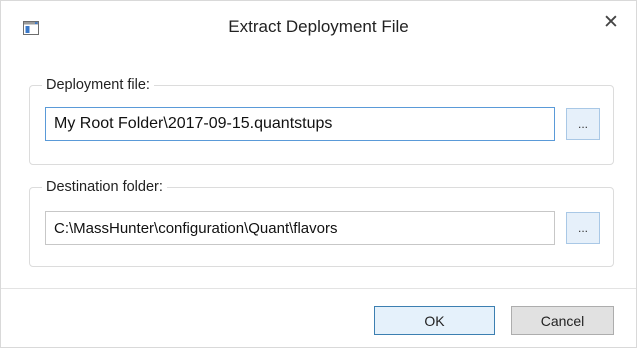 The image size is (637, 348). I want to click on deployment-file-label: Deployment file:, so click(98, 85).